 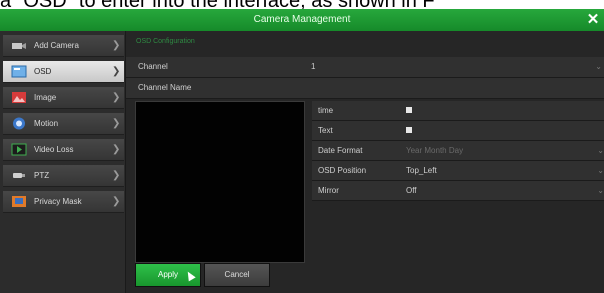 What do you see at coordinates (593, 20) in the screenshot?
I see `close-icon: ✕` at bounding box center [593, 20].